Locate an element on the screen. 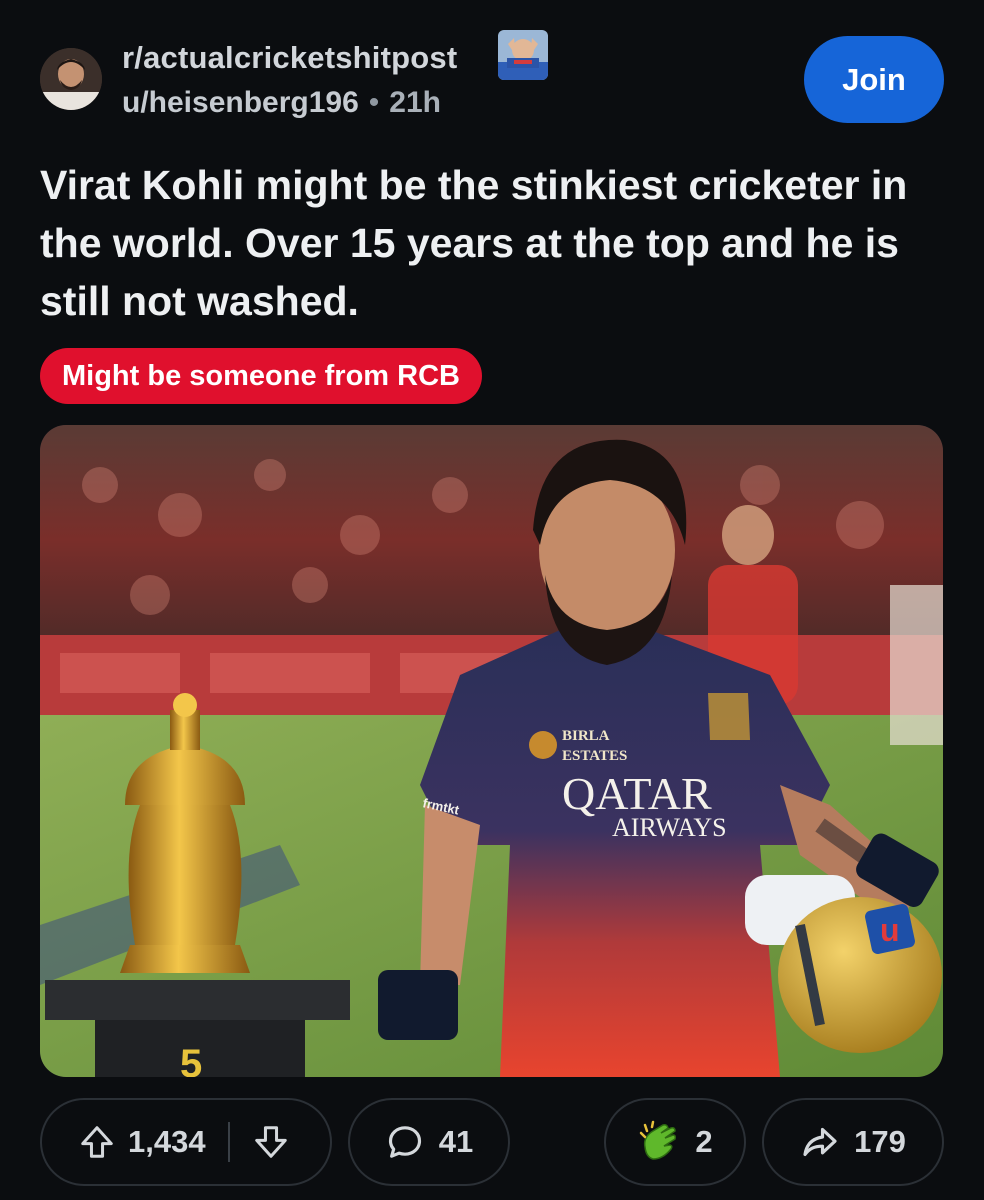  subreddit-badge-icon is located at coordinates (523, 55).